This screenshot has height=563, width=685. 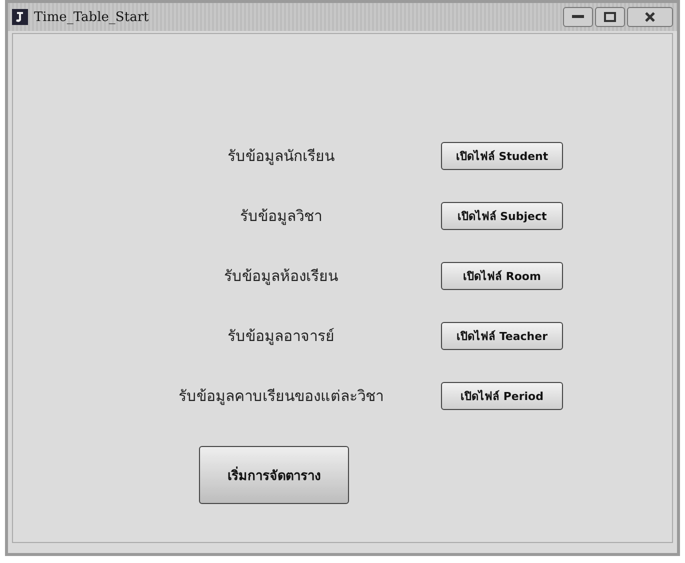 What do you see at coordinates (281, 396) in the screenshot?
I see `field-label: รับข้อมูลคาบเรียนของแต่ละวิชา` at bounding box center [281, 396].